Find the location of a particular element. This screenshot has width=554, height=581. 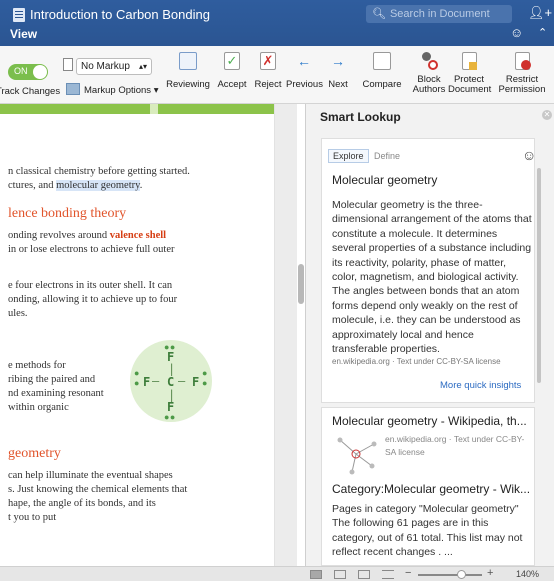

lone-pair-dots-top: ● ● is located at coordinates (169, 347).